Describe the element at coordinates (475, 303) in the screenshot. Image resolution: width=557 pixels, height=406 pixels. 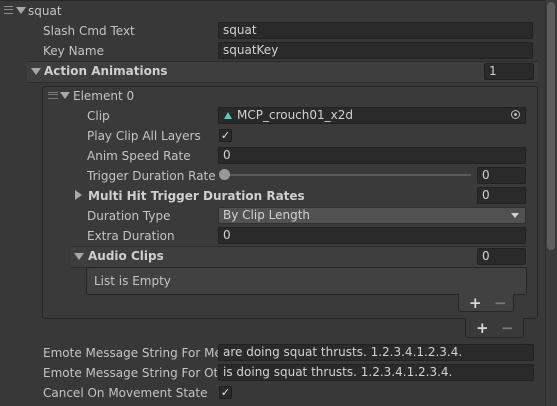
I see `audio-add-button: +` at that location.